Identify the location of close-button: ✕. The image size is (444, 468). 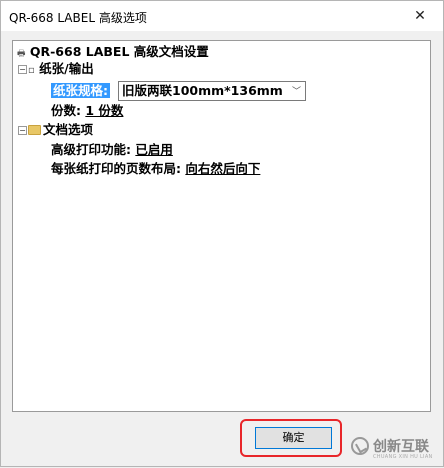
(420, 16).